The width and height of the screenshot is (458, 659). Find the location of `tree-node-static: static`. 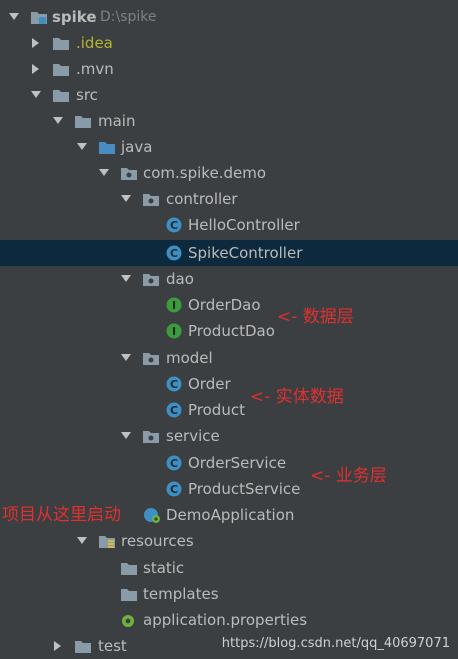

tree-node-static: static is located at coordinates (229, 568).